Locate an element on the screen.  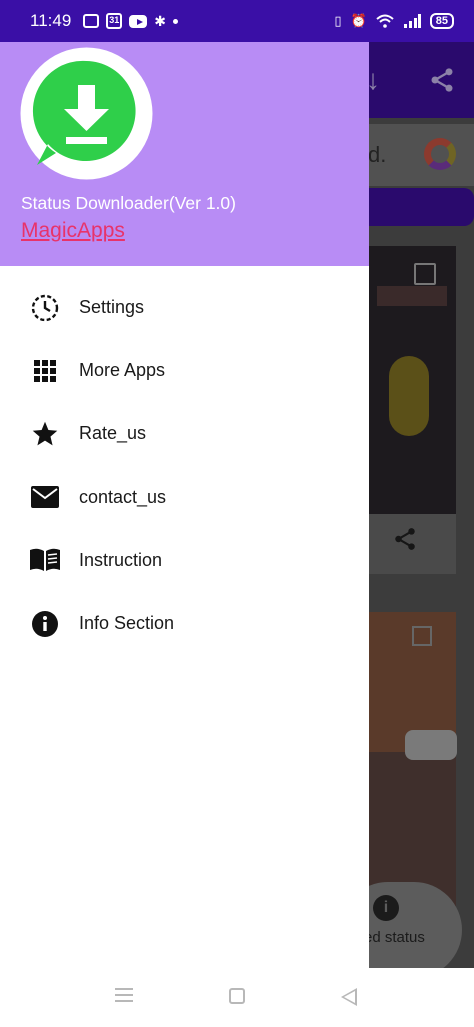
menu-item-label: Instruction is located at coordinates (121, 559).